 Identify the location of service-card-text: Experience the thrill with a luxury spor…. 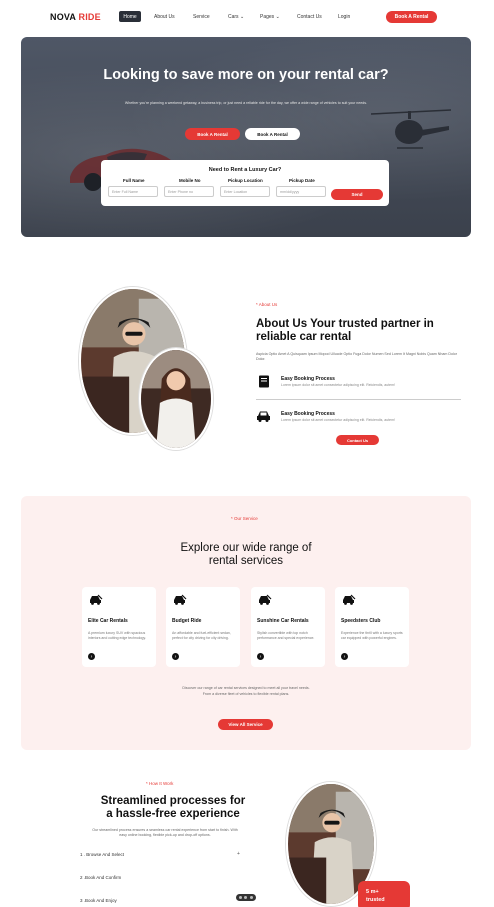
(372, 635).